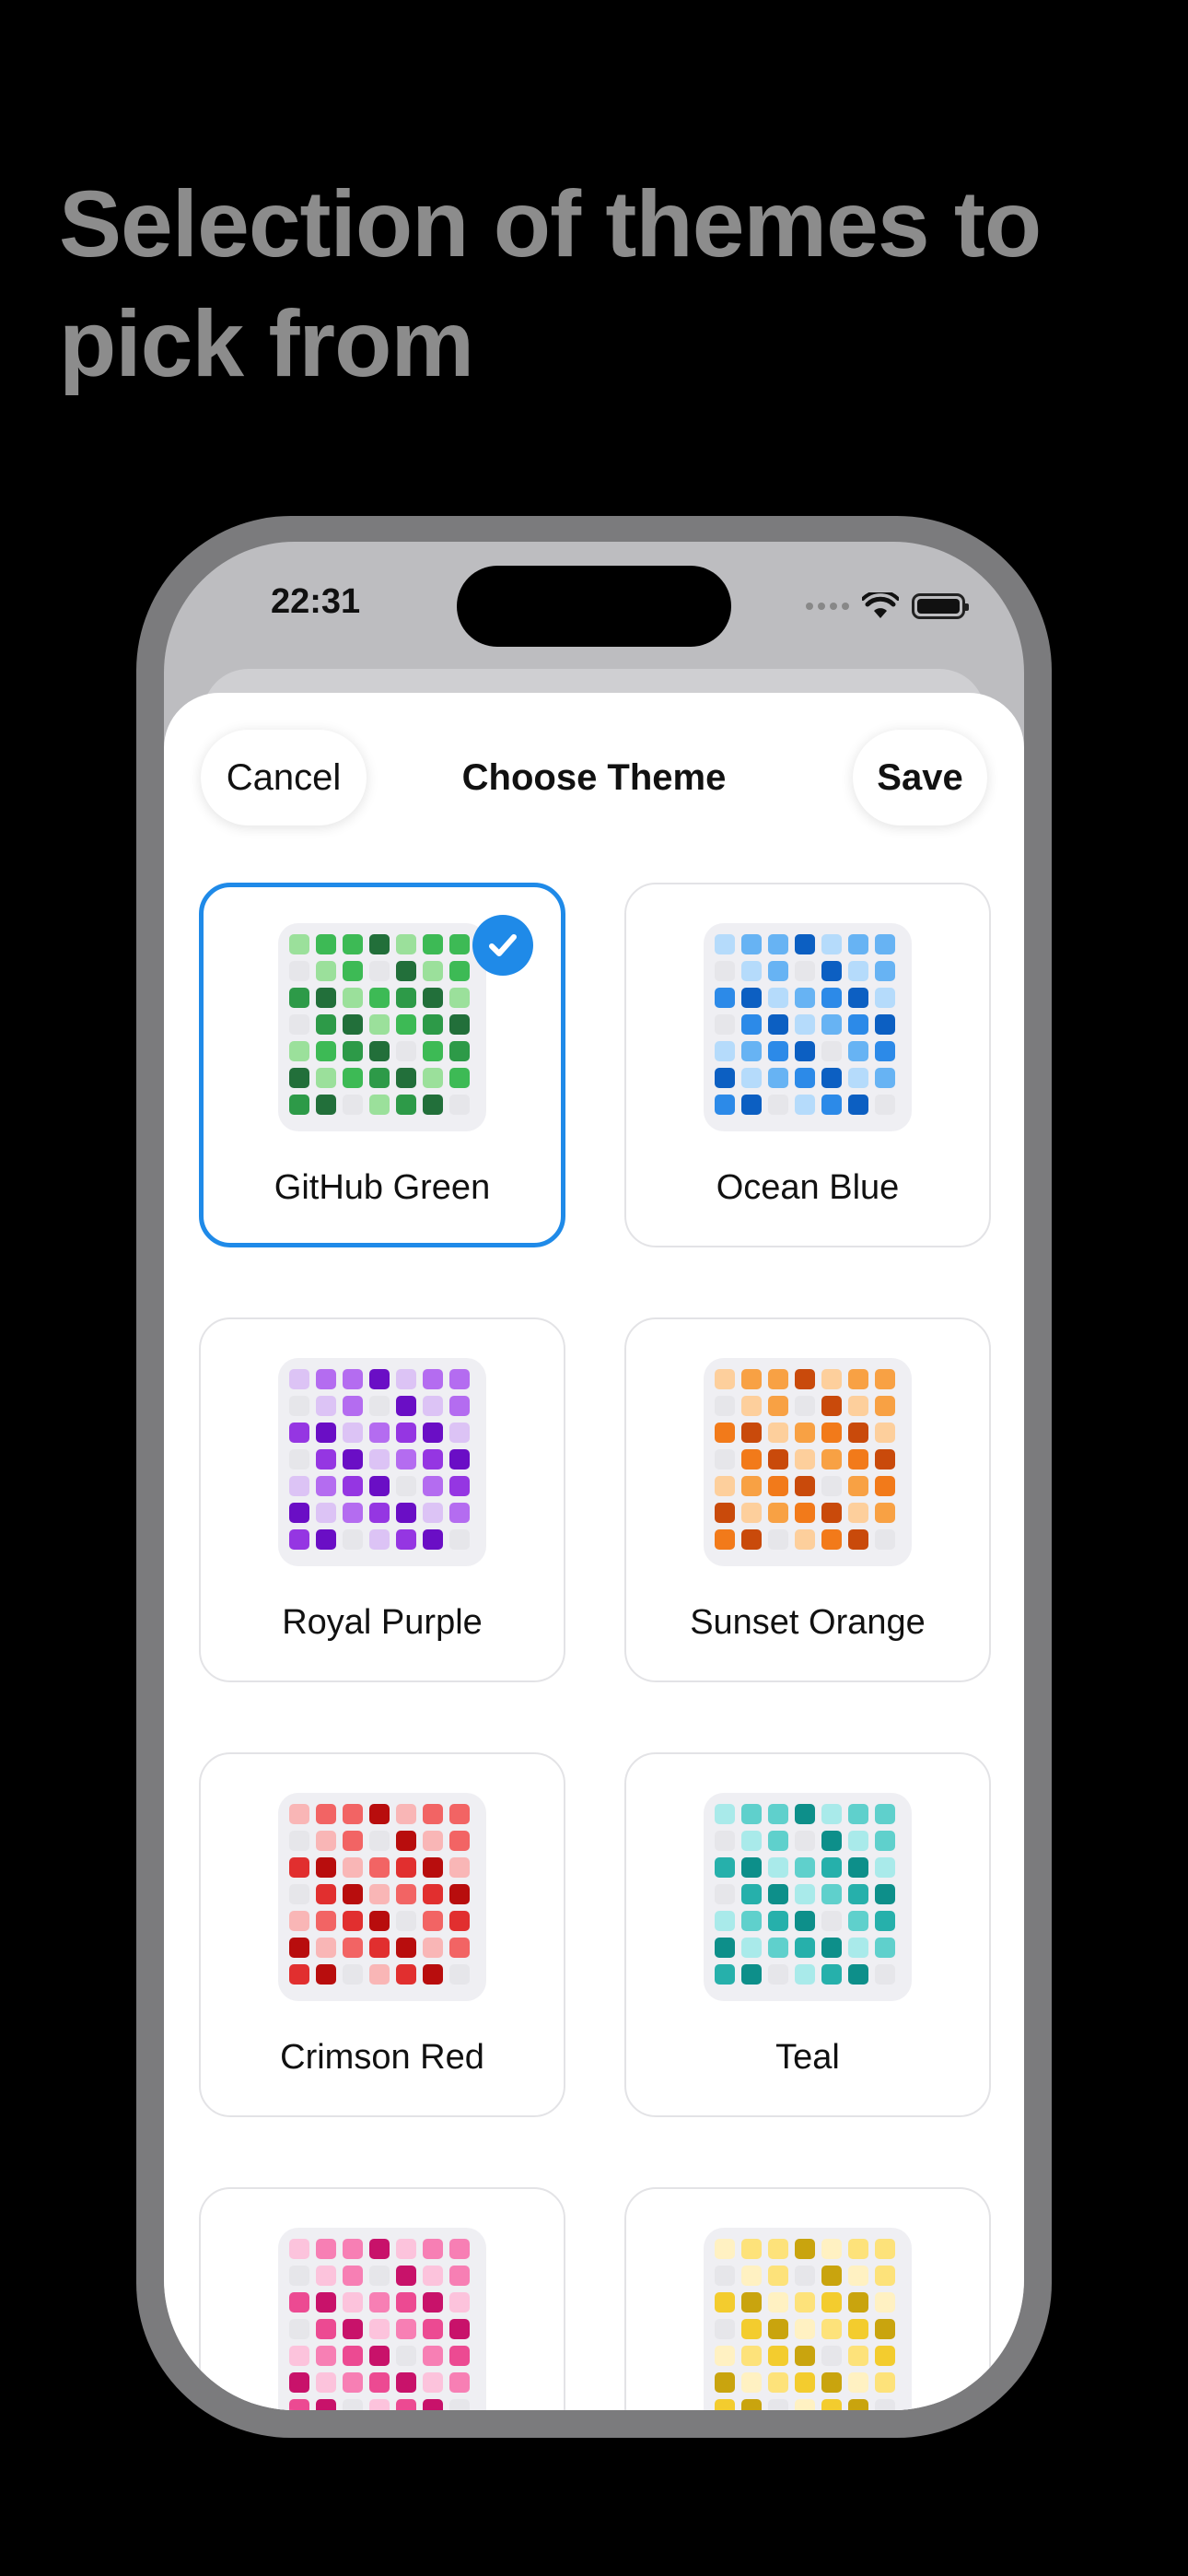  What do you see at coordinates (807, 1499) in the screenshot?
I see `theme-card-sunset-orange: Sunset Orange` at bounding box center [807, 1499].